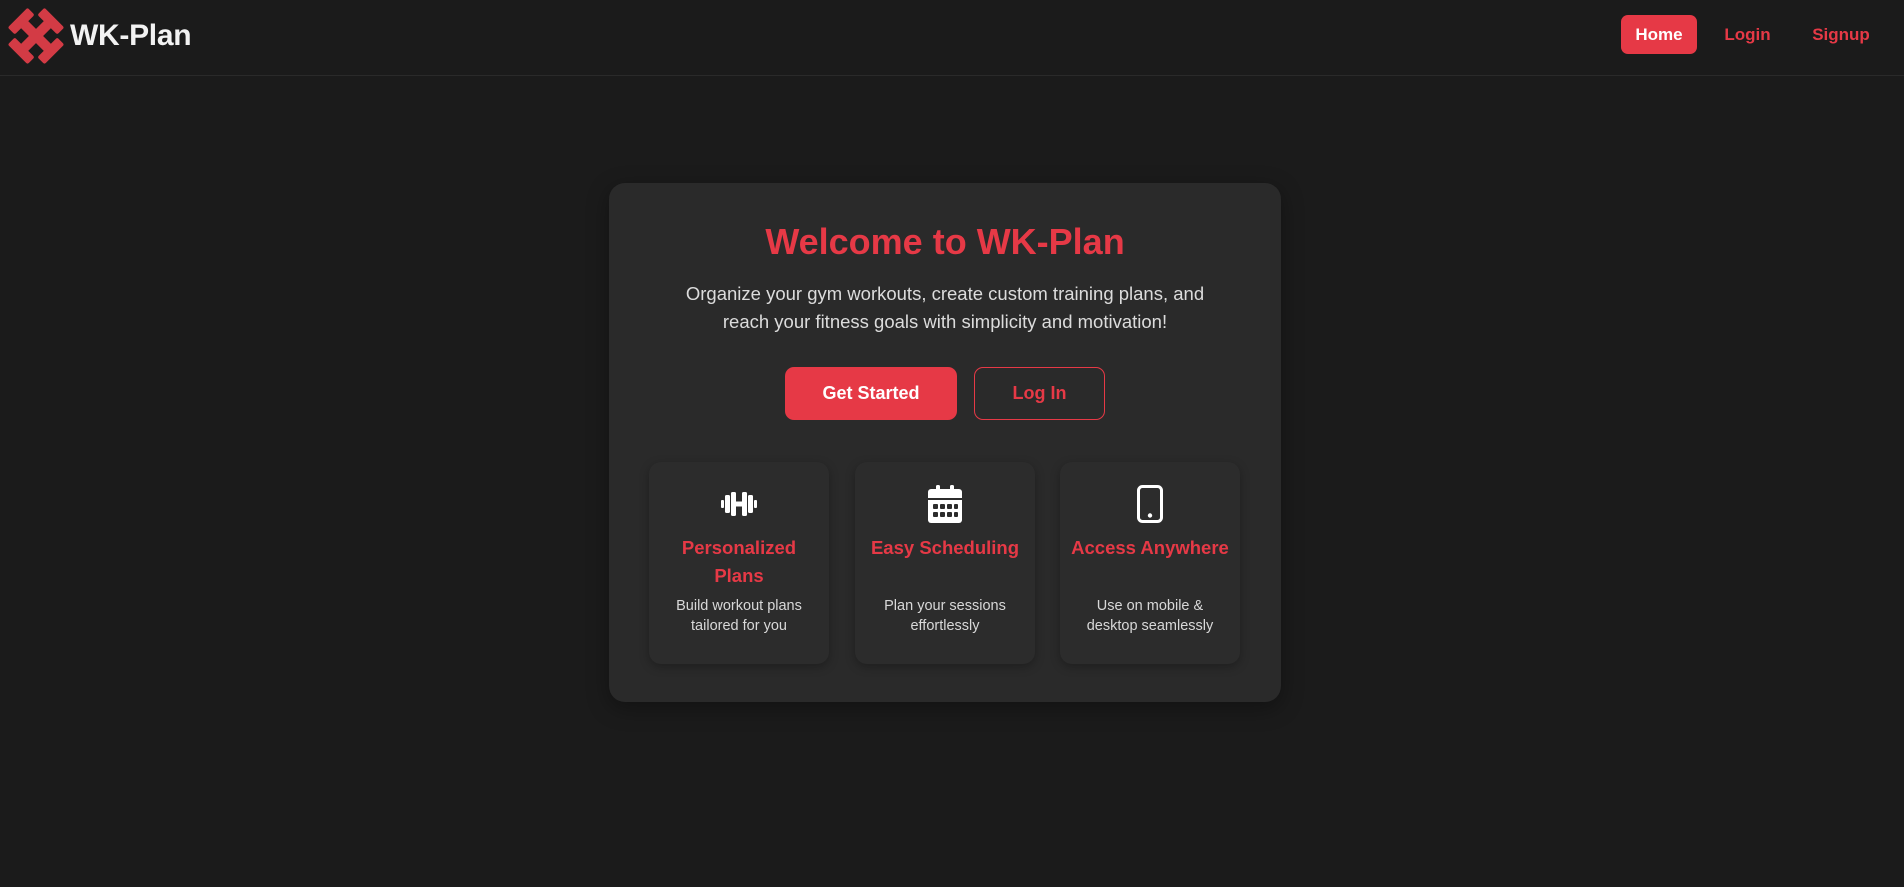 Image resolution: width=1904 pixels, height=887 pixels. What do you see at coordinates (1150, 616) in the screenshot?
I see `feature-description: Use on mobile & desktop seamlessly` at bounding box center [1150, 616].